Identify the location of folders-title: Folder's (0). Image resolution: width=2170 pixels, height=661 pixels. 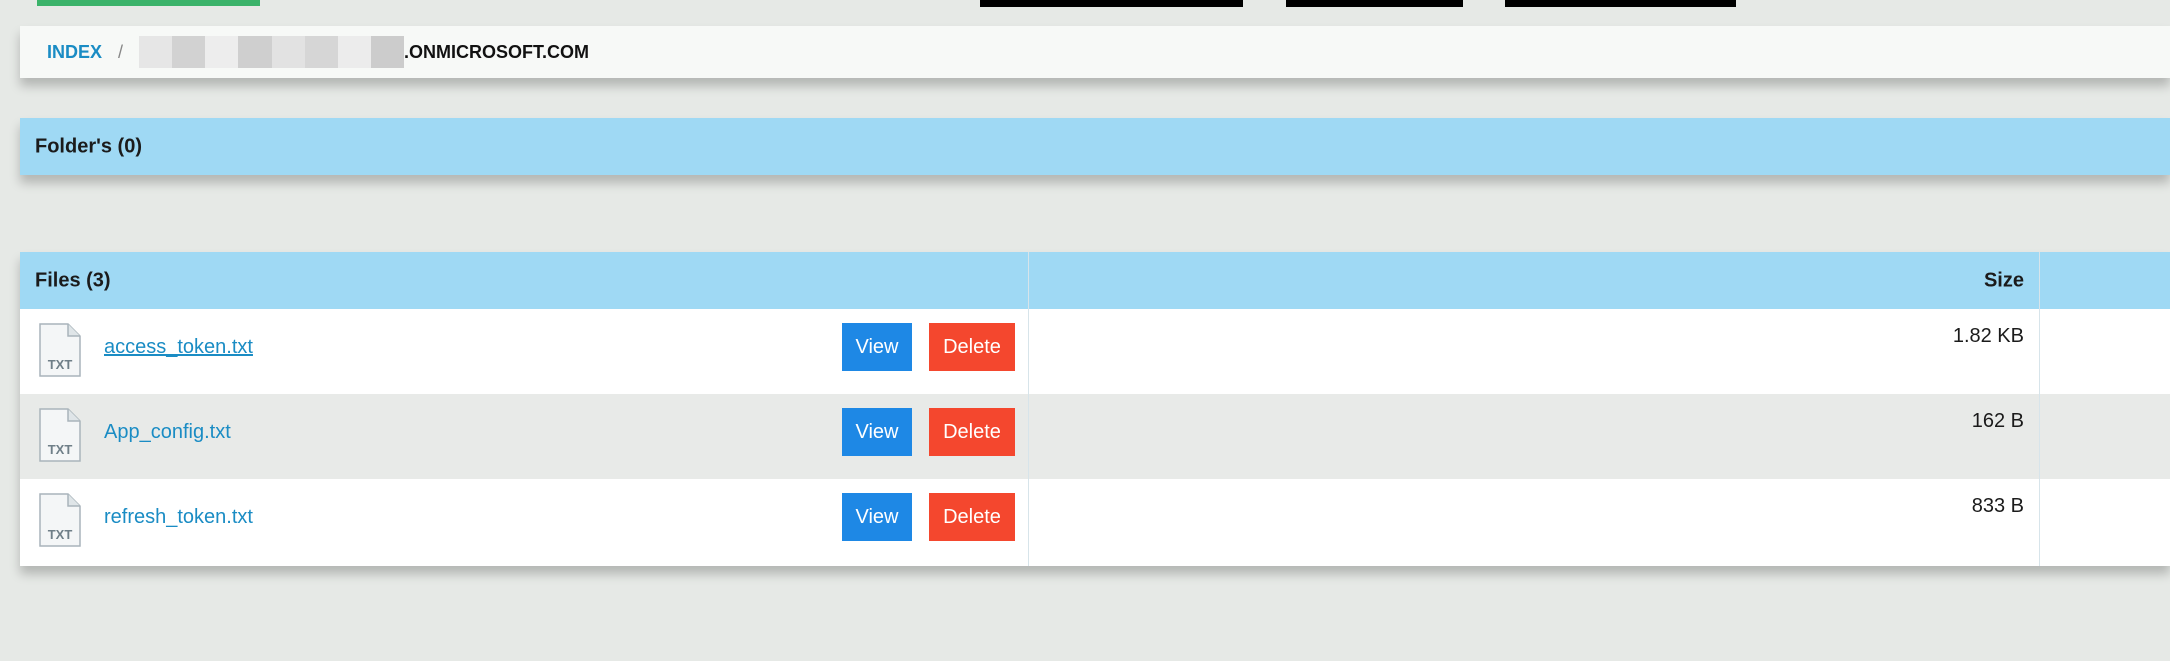
(88, 146).